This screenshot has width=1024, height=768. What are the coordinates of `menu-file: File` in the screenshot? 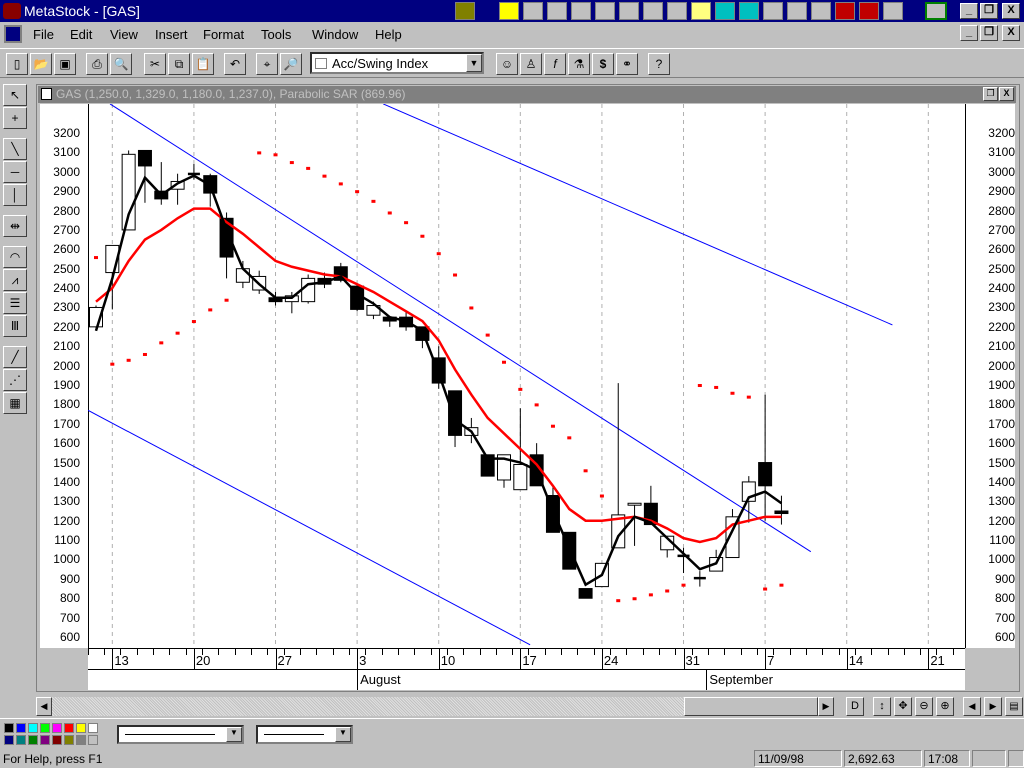 It's located at (43, 34).